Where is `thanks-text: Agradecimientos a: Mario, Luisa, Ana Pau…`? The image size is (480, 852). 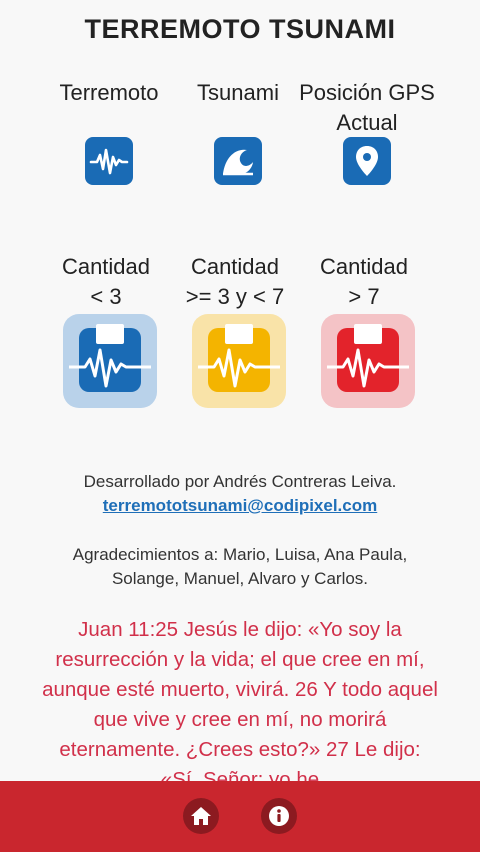 thanks-text: Agradecimientos a: Mario, Luisa, Ana Pau… is located at coordinates (240, 566).